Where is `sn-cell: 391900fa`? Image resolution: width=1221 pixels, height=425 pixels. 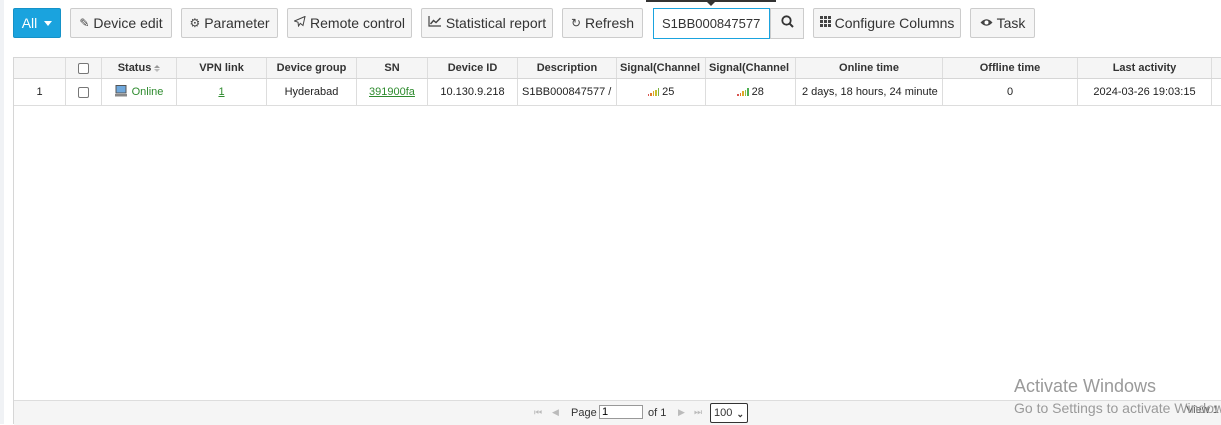
sn-cell: 391900fa is located at coordinates (392, 92).